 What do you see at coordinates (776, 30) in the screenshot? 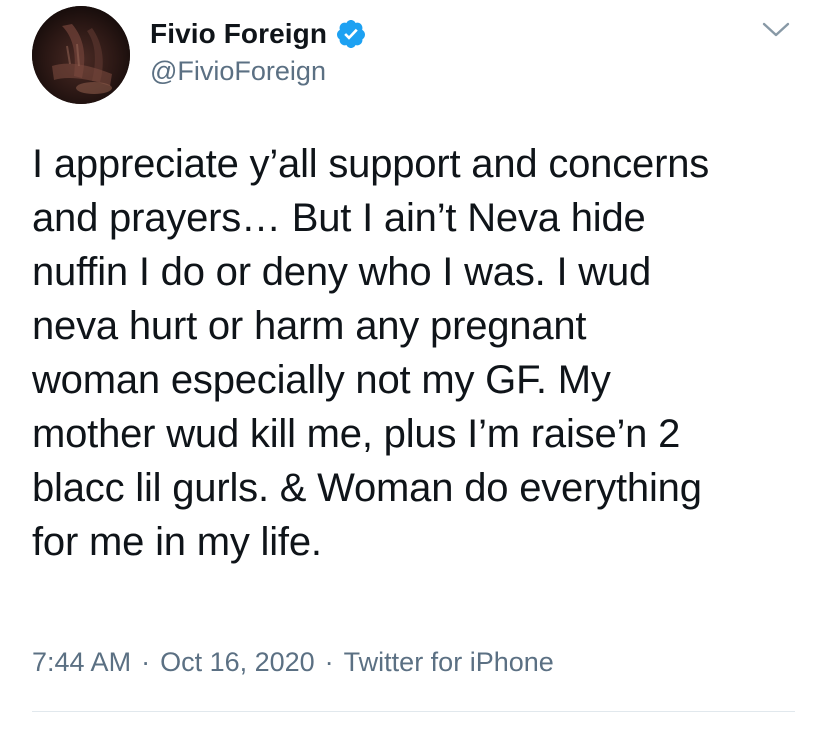
I see `chevron-down-icon` at bounding box center [776, 30].